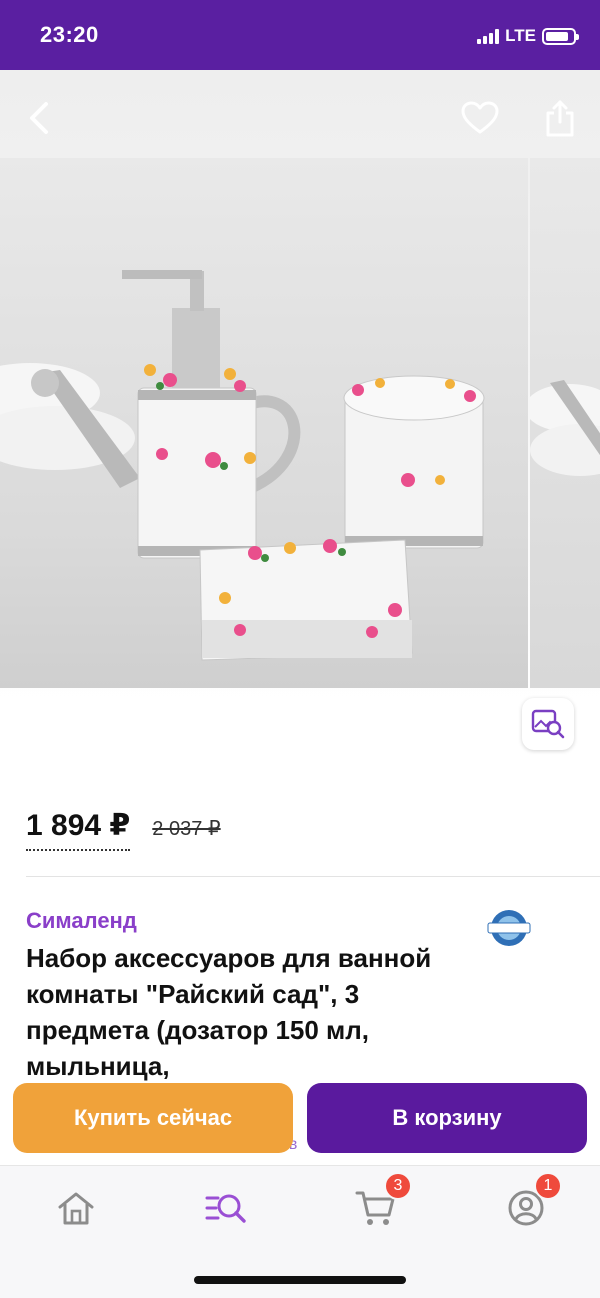  I want to click on back-arrow-icon, so click(39, 118).